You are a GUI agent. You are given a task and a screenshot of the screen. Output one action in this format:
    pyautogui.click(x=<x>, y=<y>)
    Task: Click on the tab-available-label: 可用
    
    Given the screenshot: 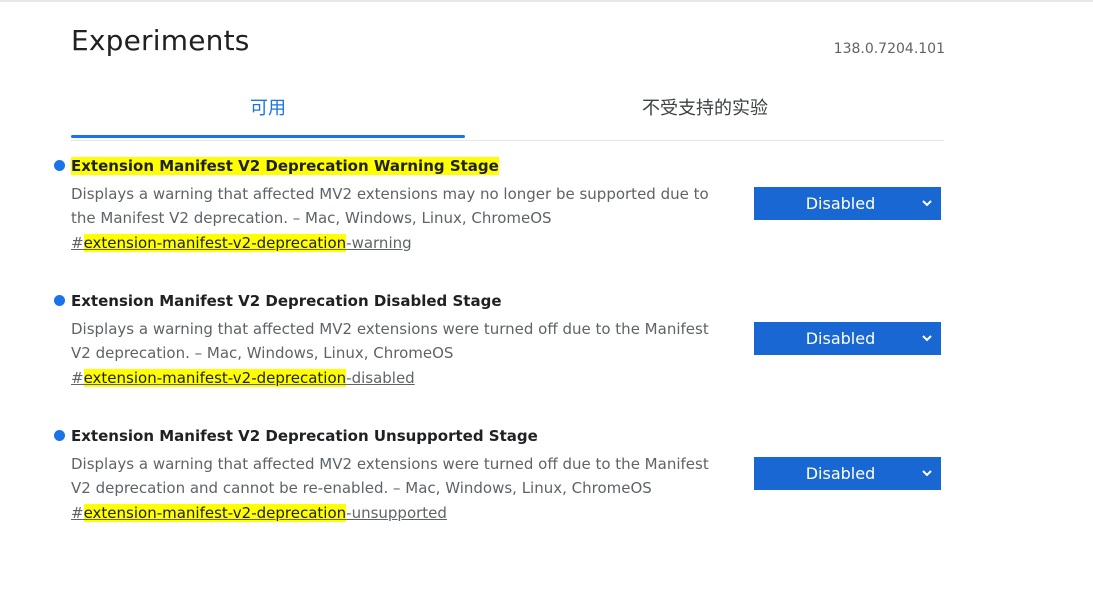 What is the action you would take?
    pyautogui.click(x=268, y=108)
    